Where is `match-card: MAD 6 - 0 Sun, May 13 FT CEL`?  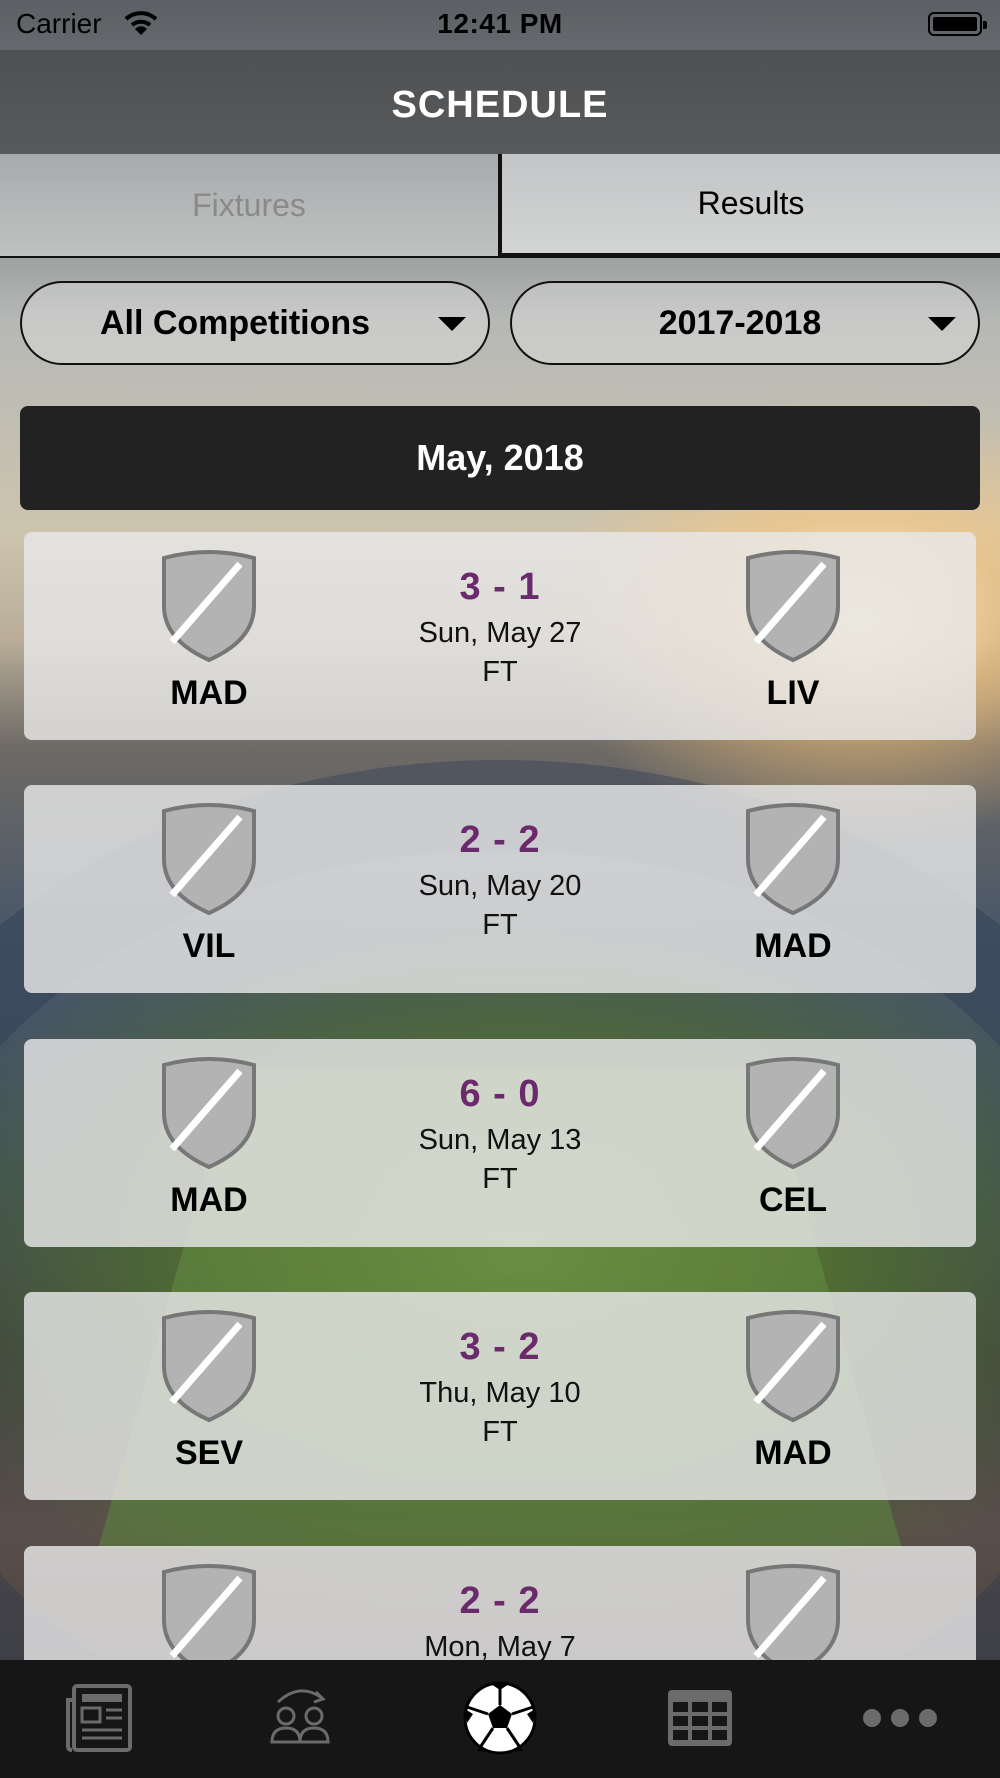 match-card: MAD 6 - 0 Sun, May 13 FT CEL is located at coordinates (500, 1143).